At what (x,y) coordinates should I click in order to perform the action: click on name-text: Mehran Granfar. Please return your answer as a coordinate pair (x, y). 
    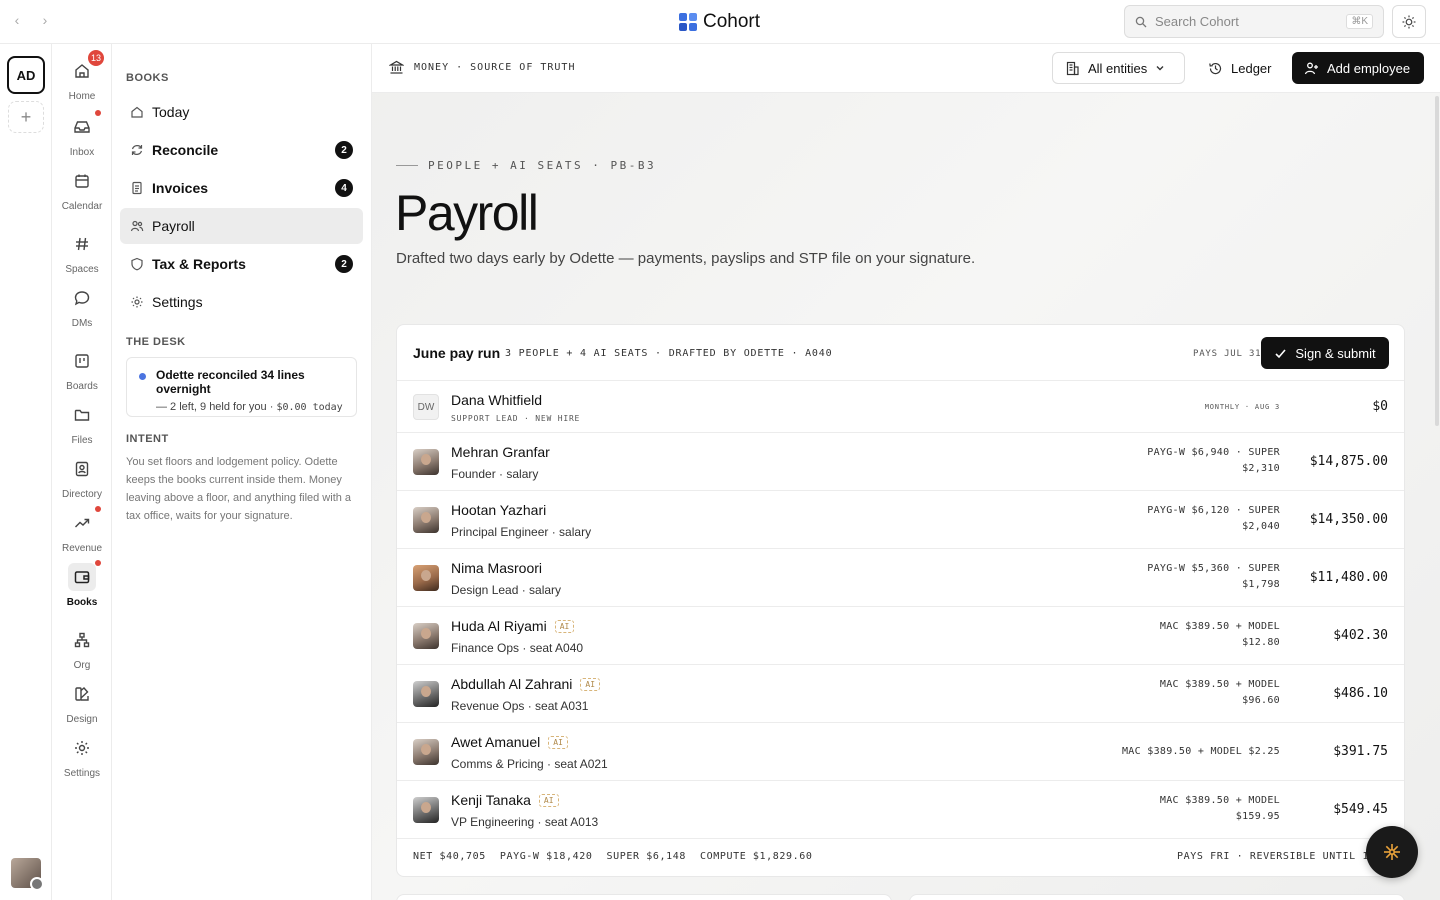
    Looking at the image, I should click on (500, 452).